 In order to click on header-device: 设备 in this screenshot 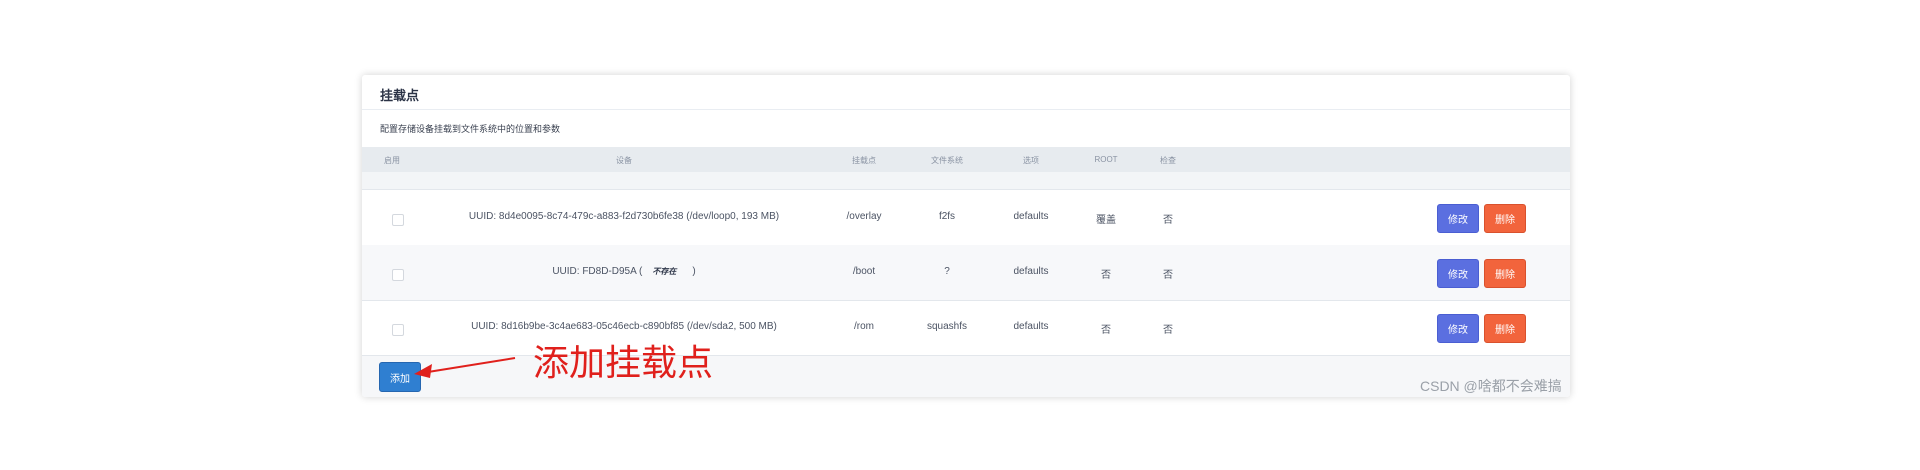, I will do `click(624, 160)`.